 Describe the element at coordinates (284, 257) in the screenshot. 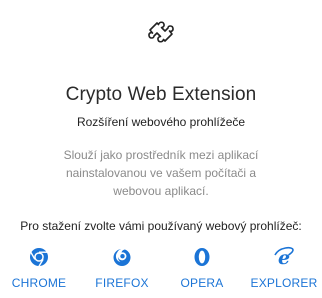

I see `internet-explorer-icon: e` at that location.